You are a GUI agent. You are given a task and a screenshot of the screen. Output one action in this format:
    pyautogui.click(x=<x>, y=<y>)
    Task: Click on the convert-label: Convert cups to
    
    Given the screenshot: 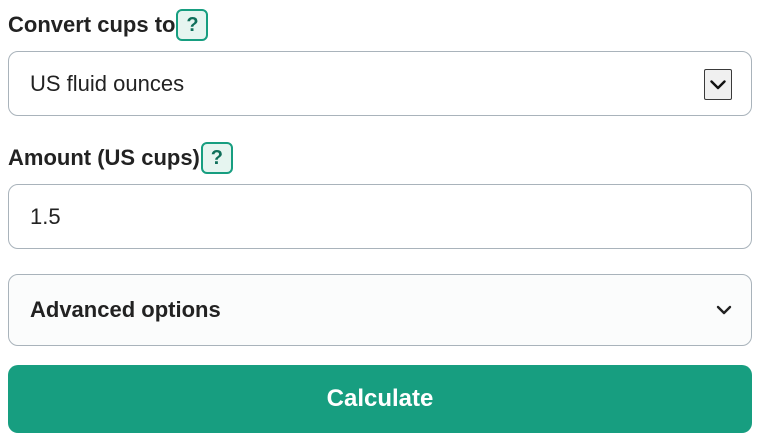 What is the action you would take?
    pyautogui.click(x=92, y=24)
    